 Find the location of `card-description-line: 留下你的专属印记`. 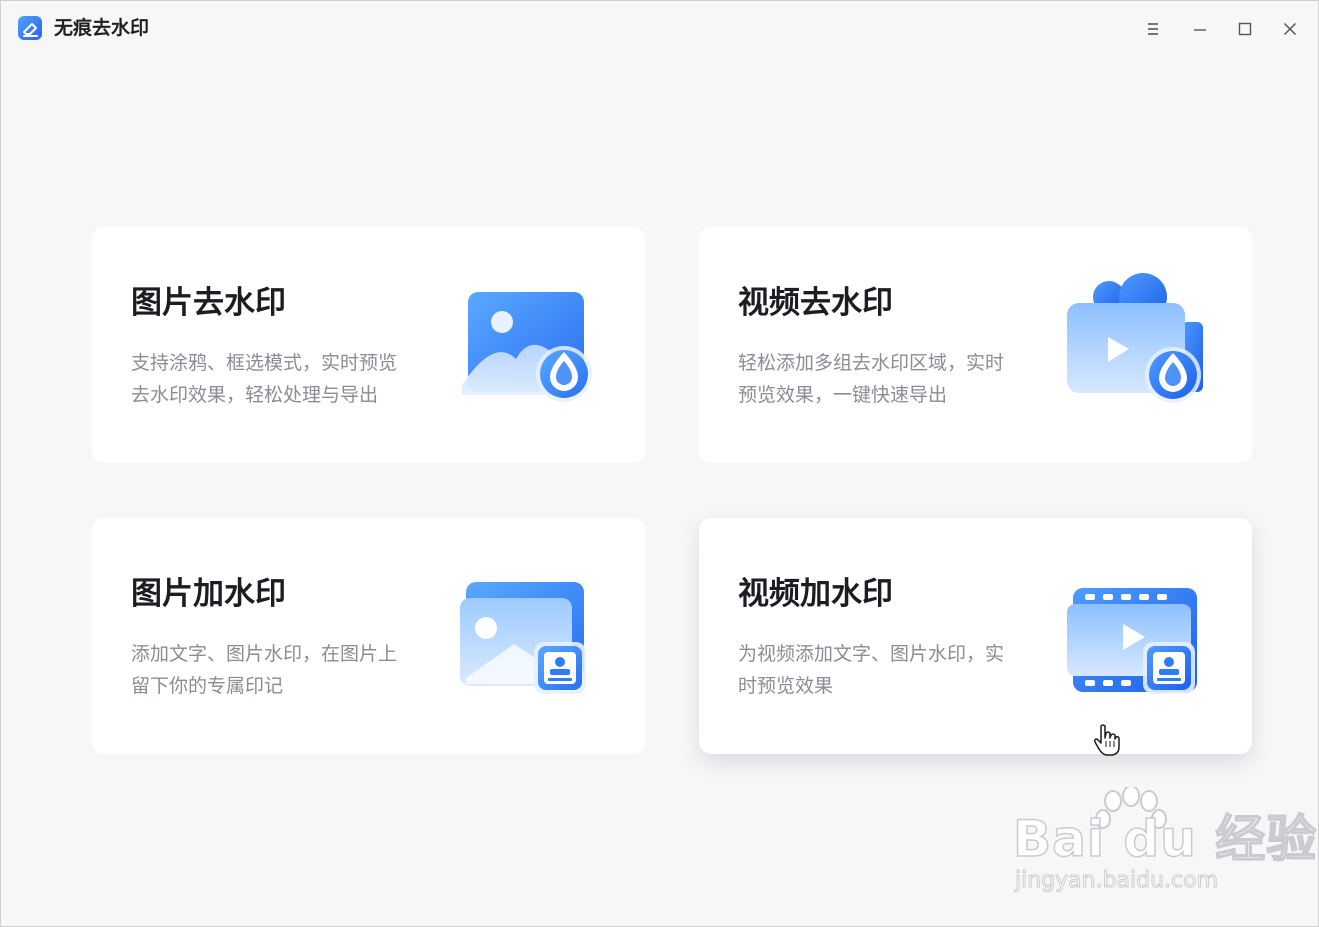

card-description-line: 留下你的专属印记 is located at coordinates (207, 686).